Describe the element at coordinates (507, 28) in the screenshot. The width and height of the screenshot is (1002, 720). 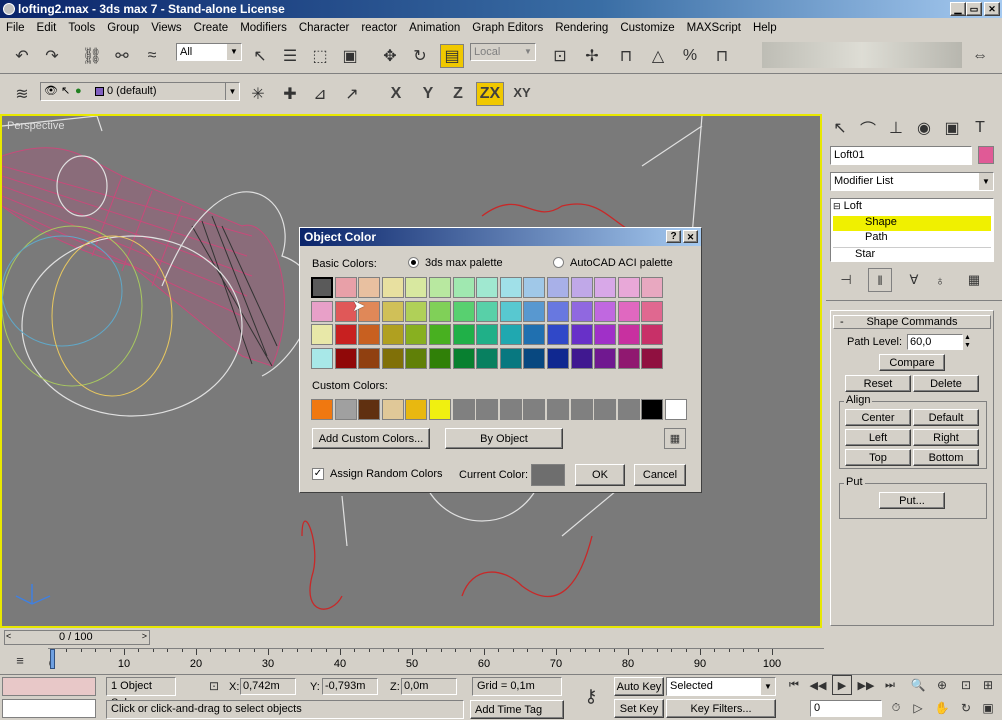
I see `menu-graph-editors: Graph Editors` at that location.